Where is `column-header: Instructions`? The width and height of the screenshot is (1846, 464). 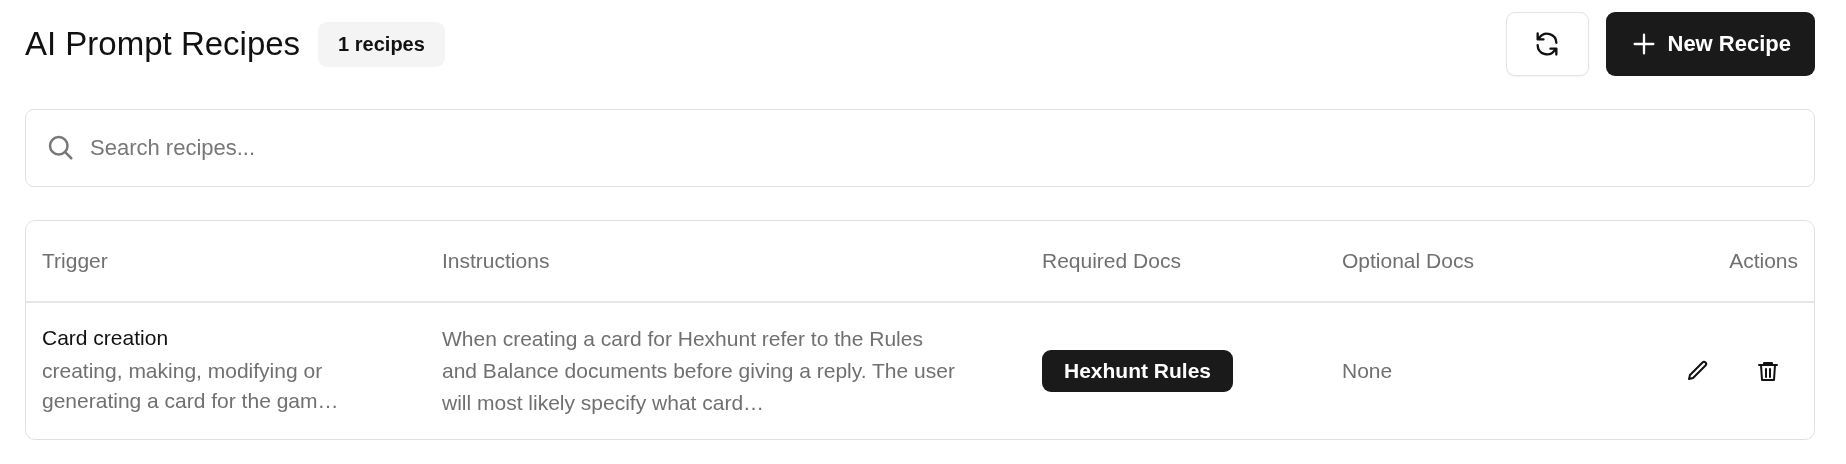
column-header: Instructions is located at coordinates (496, 261).